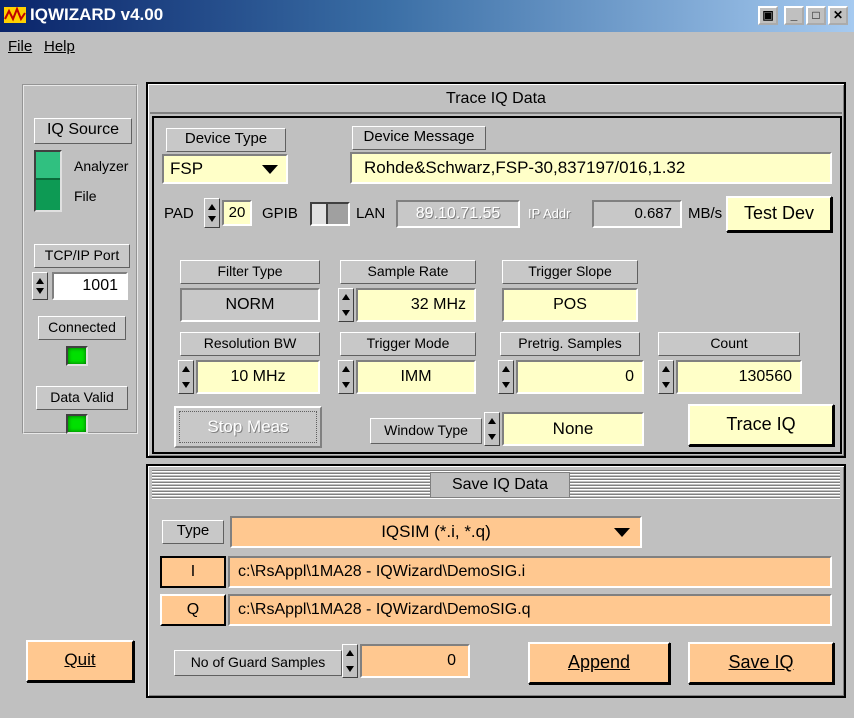  I want to click on pretrig-input: 0, so click(580, 377).